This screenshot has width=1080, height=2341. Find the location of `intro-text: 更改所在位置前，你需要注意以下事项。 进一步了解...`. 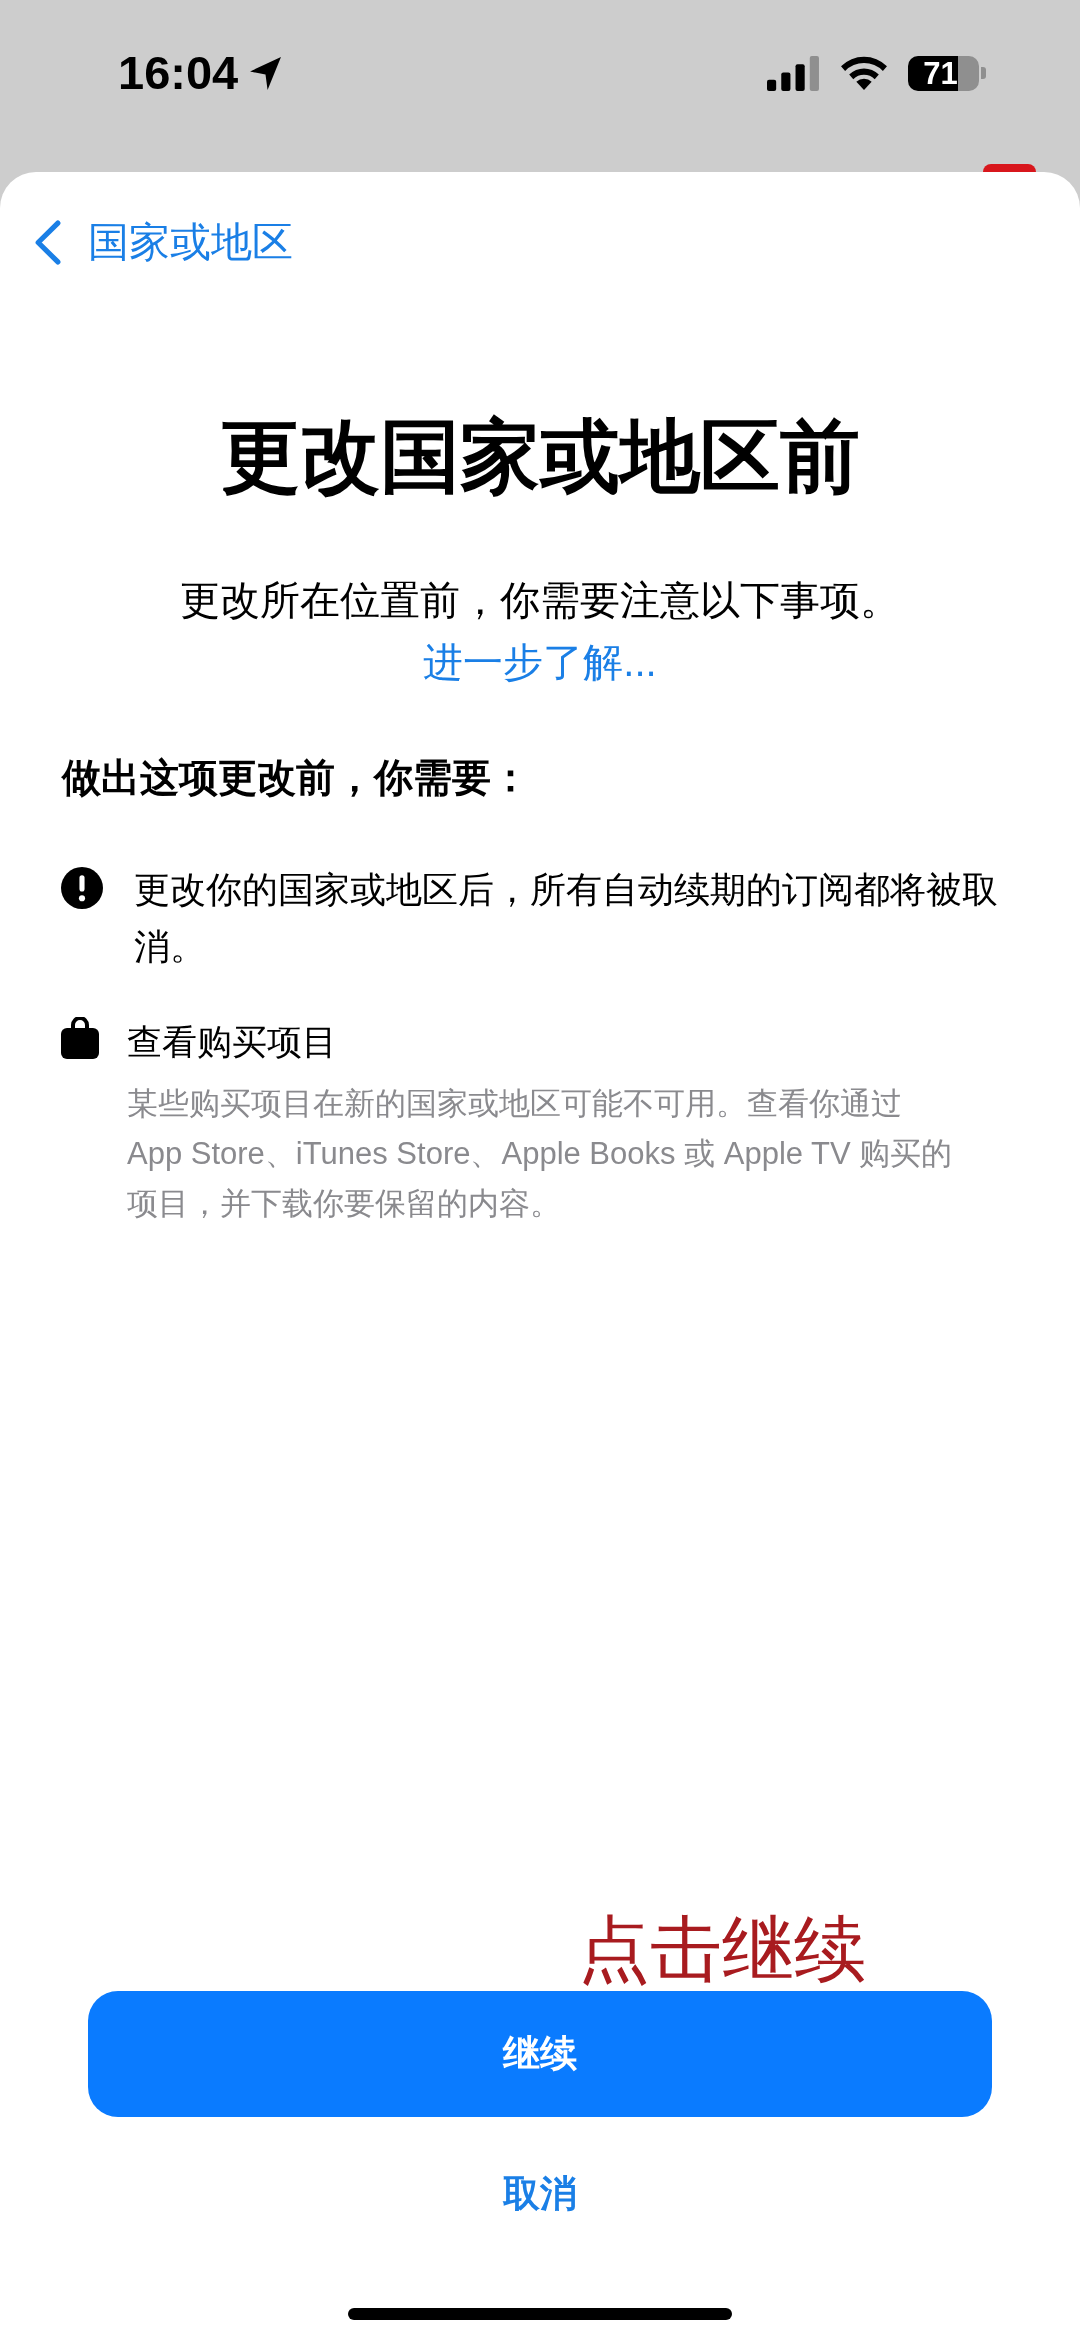

intro-text: 更改所在位置前，你需要注意以下事项。 进一步了解... is located at coordinates (540, 631).